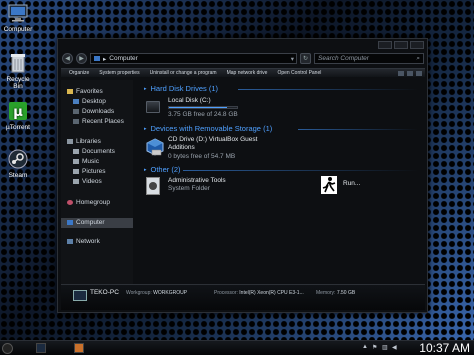 Image resolution: width=474 pixels, height=355 pixels. What do you see at coordinates (184, 88) in the screenshot?
I see `group-label: Hard Disk Drives (1)` at bounding box center [184, 88].